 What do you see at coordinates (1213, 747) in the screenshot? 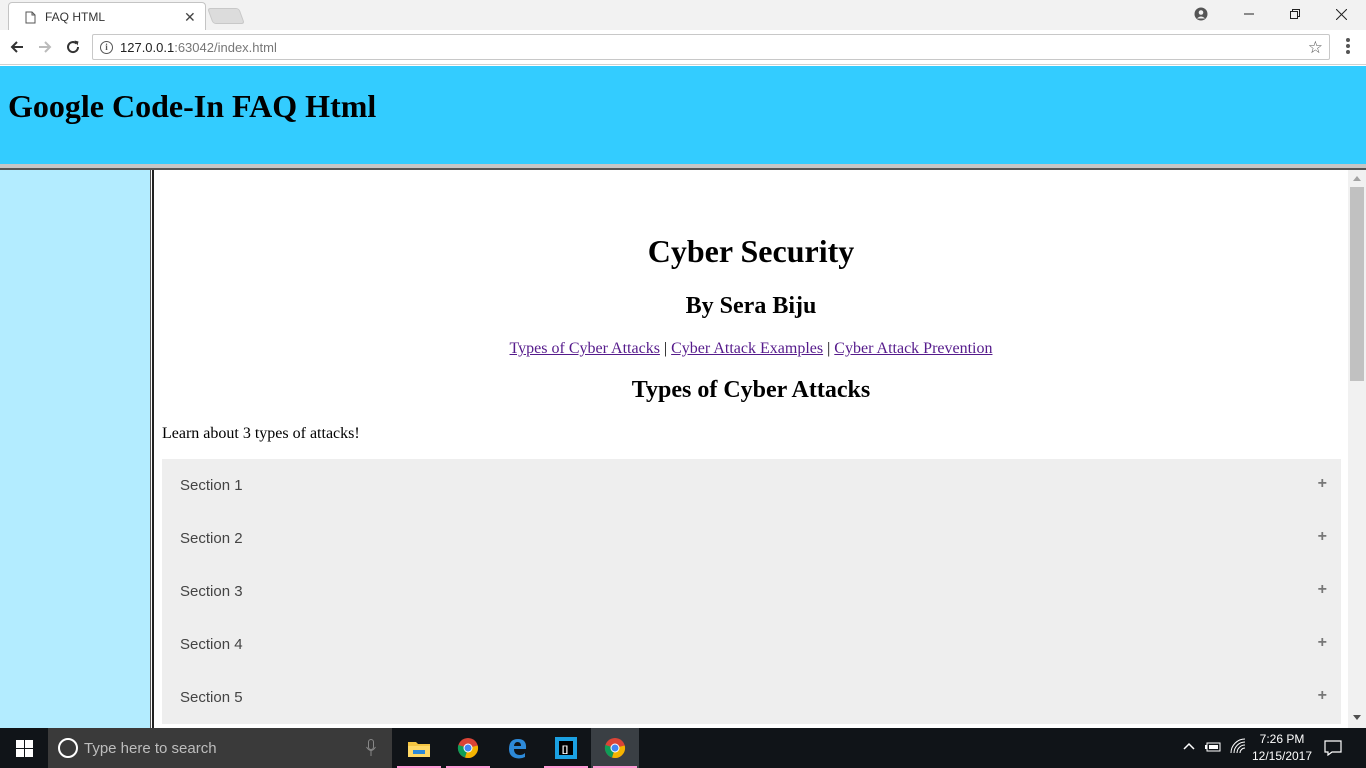
I see `battery-icon` at bounding box center [1213, 747].